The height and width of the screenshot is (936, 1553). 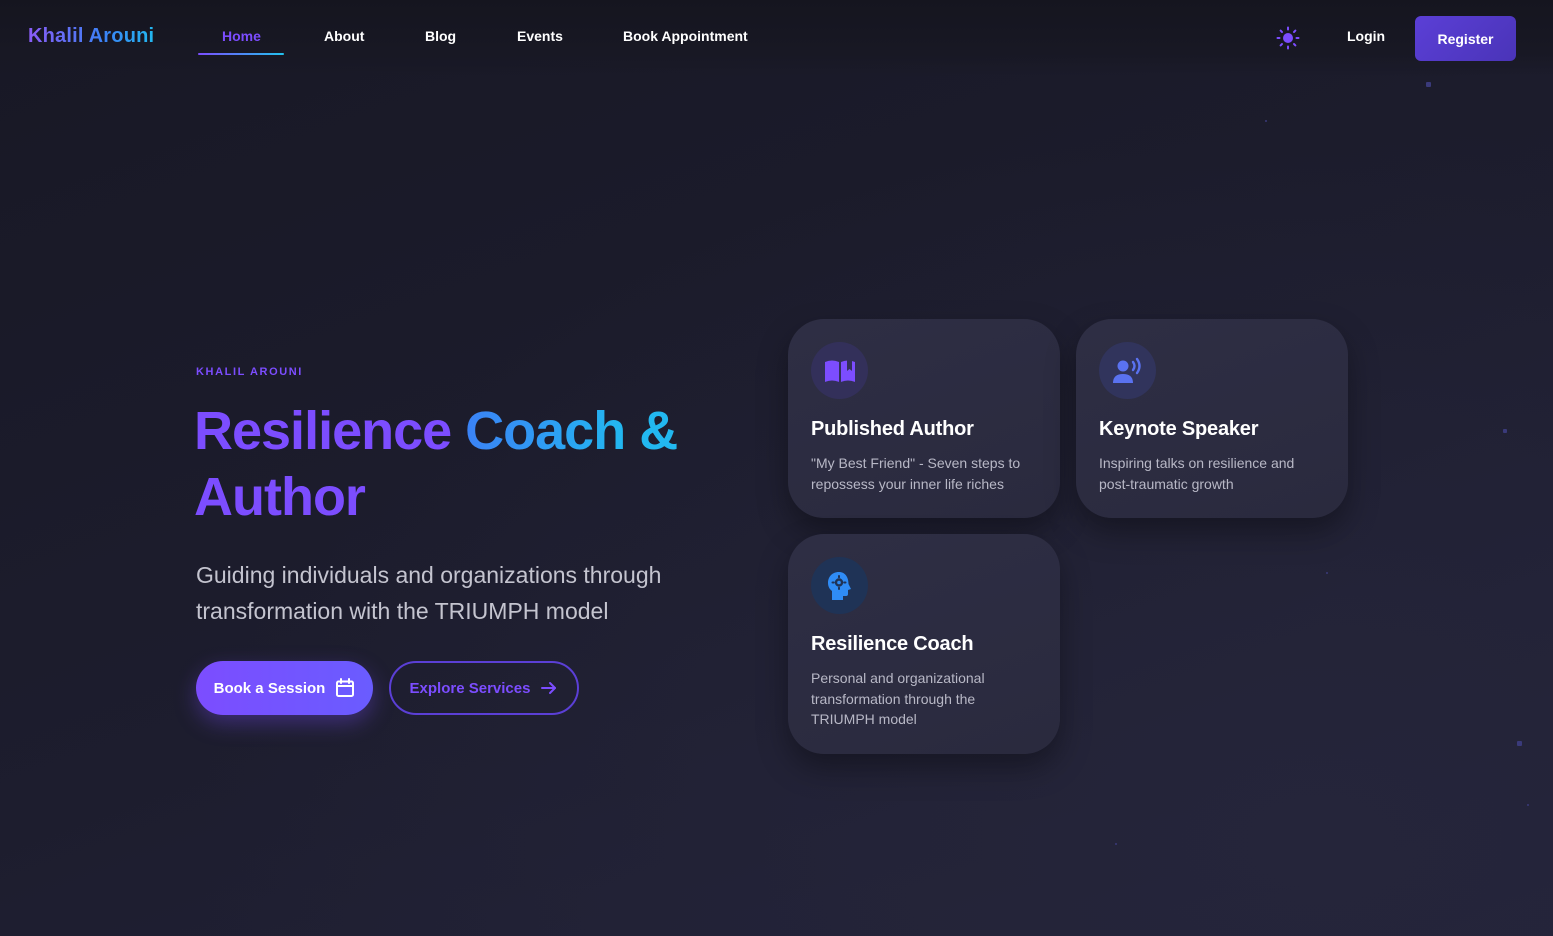 What do you see at coordinates (344, 36) in the screenshot?
I see `nav-about: About` at bounding box center [344, 36].